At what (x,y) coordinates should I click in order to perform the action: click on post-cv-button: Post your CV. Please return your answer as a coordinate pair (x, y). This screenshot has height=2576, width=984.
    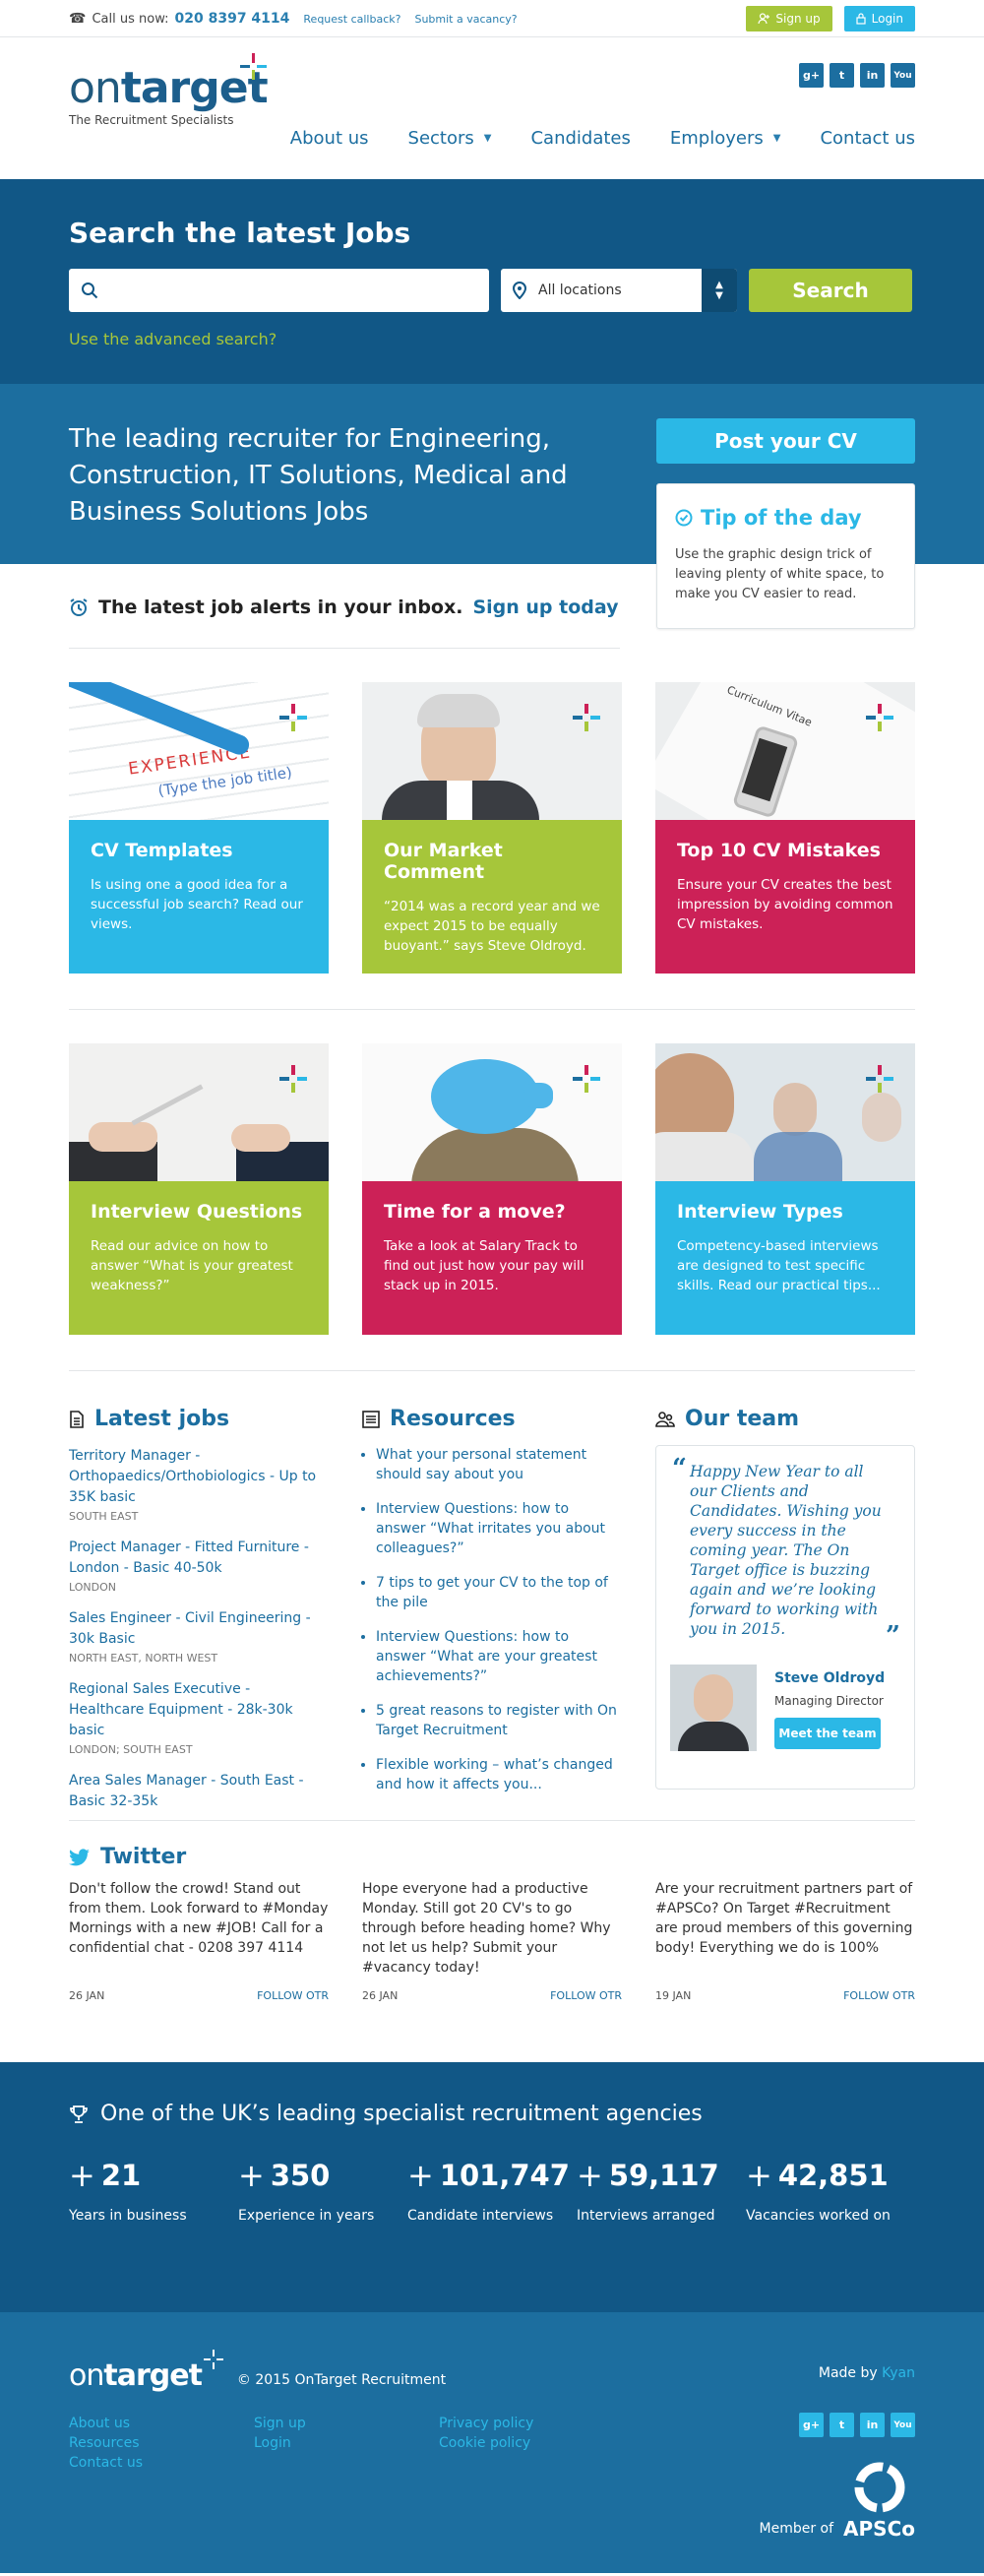
    Looking at the image, I should click on (786, 441).